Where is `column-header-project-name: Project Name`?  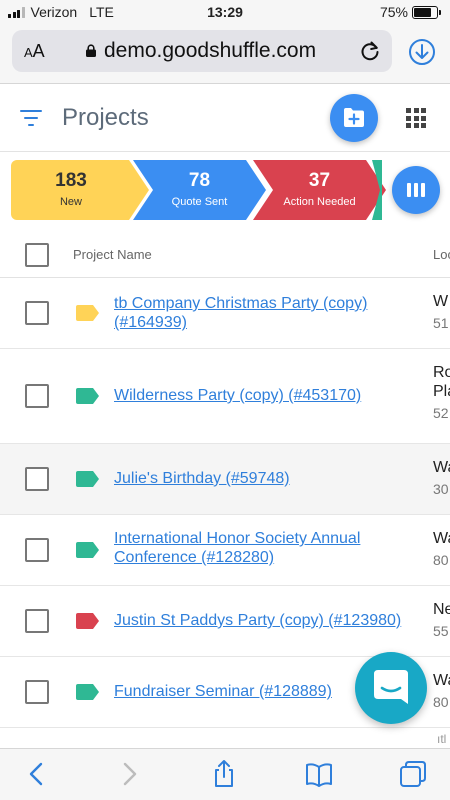
column-header-project-name: Project Name is located at coordinates (112, 254).